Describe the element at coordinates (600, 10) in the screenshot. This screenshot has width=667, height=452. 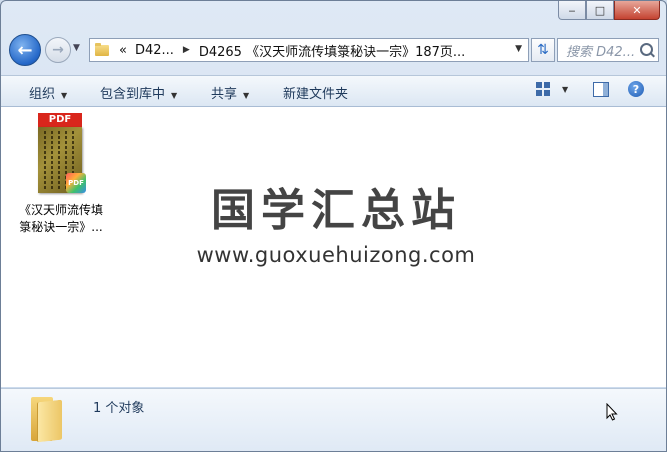
I see `maximize-button: □` at that location.